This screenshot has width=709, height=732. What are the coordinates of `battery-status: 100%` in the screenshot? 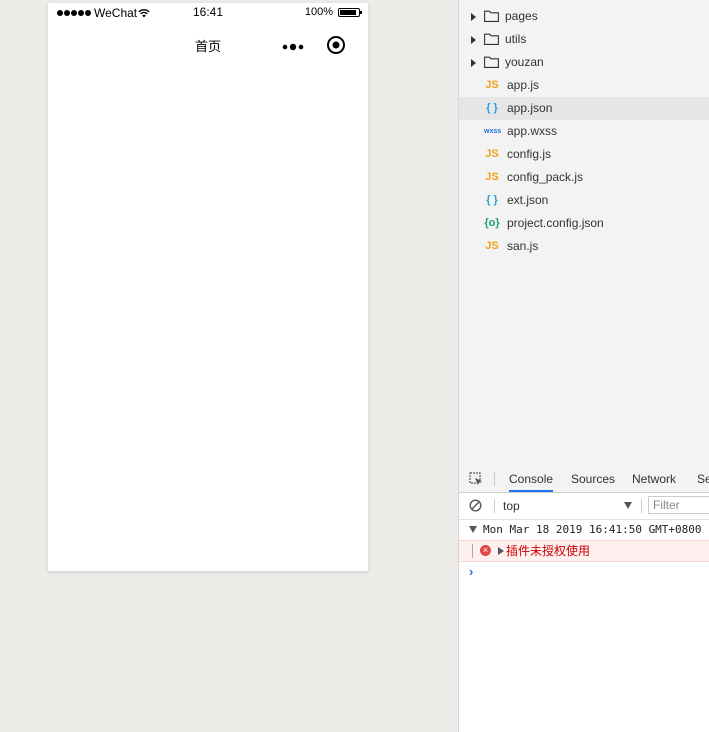 It's located at (333, 12).